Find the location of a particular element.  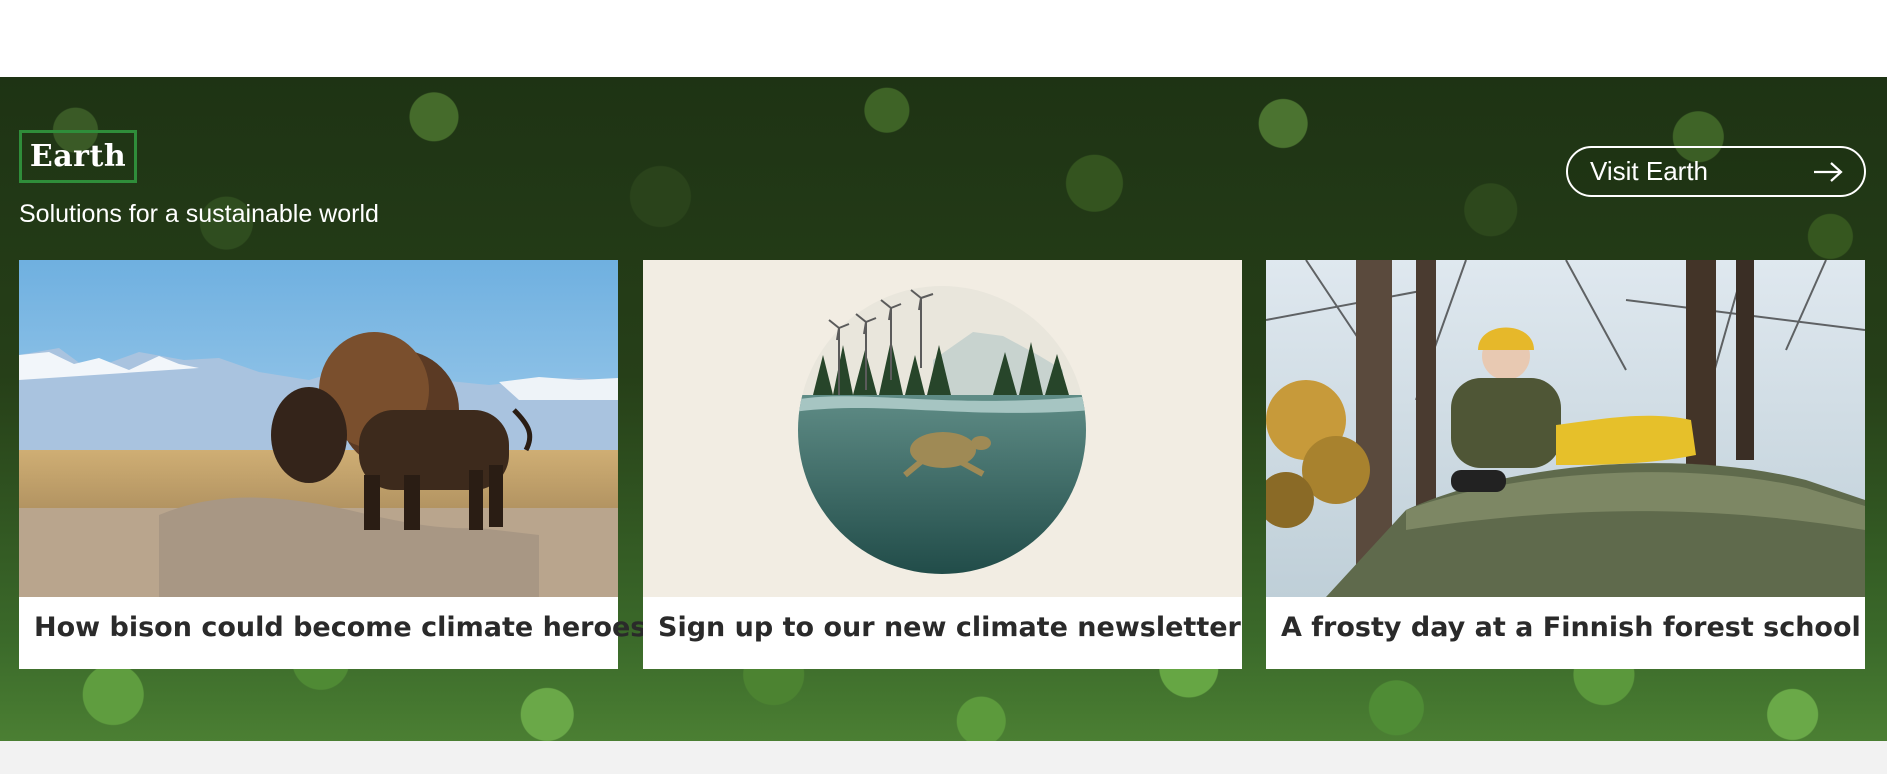

section-tagline: Solutions for a sustainable world is located at coordinates (199, 214).